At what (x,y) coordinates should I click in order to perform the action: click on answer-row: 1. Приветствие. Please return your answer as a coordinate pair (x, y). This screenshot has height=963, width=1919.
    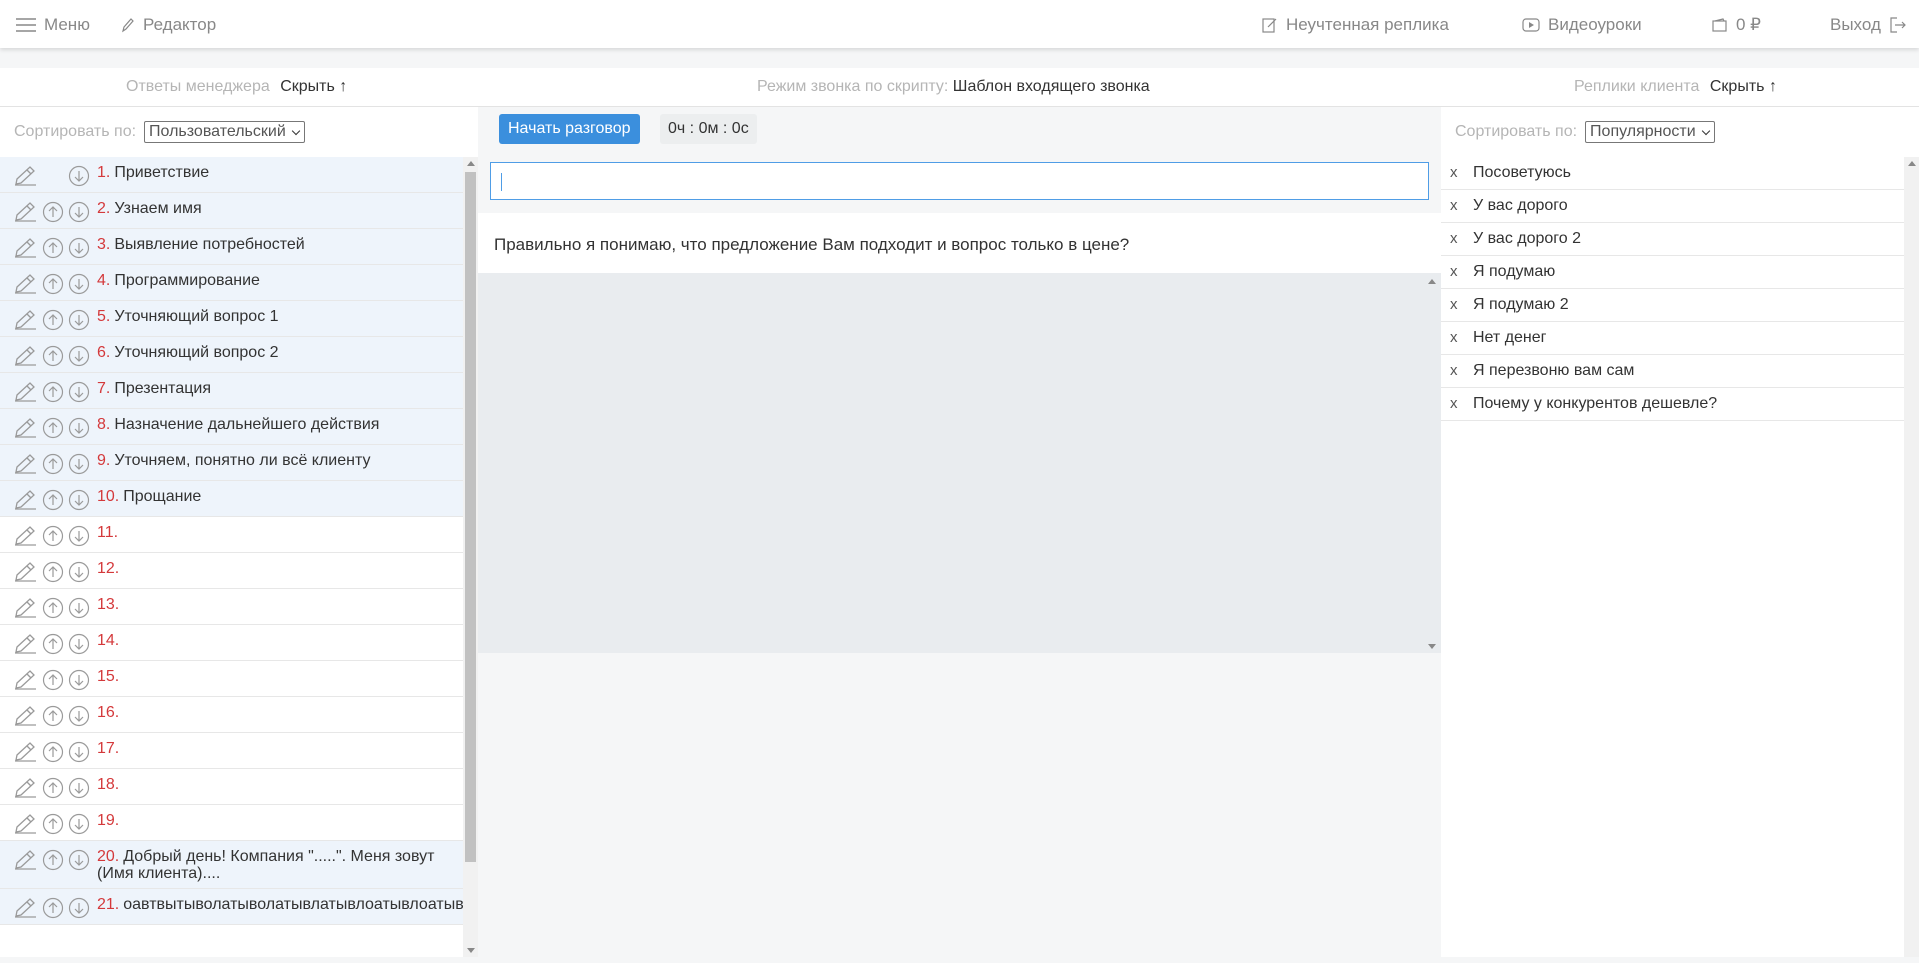
    Looking at the image, I should click on (231, 175).